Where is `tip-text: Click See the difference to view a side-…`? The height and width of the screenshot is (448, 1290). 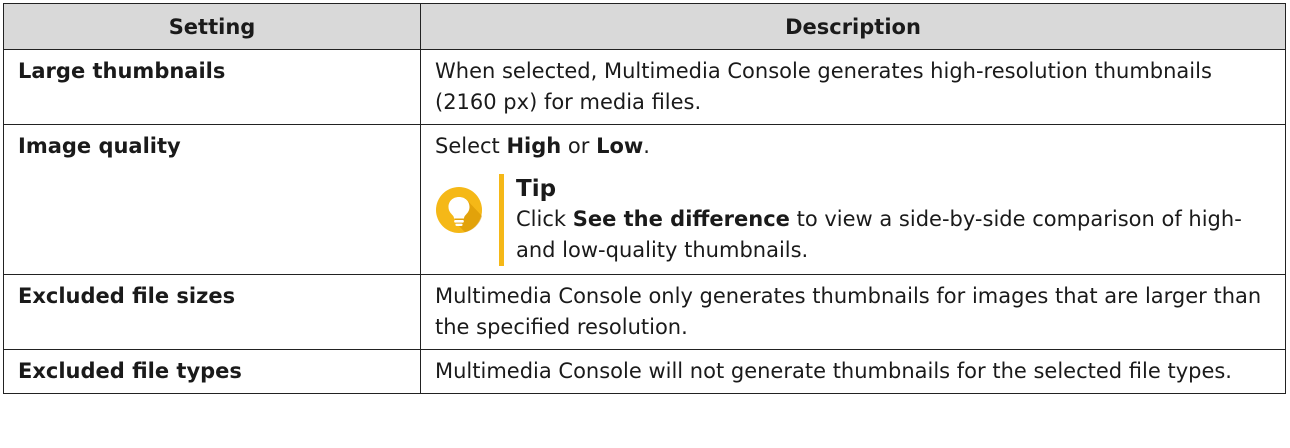
tip-text: Click See the difference to view a side-… is located at coordinates (893, 235).